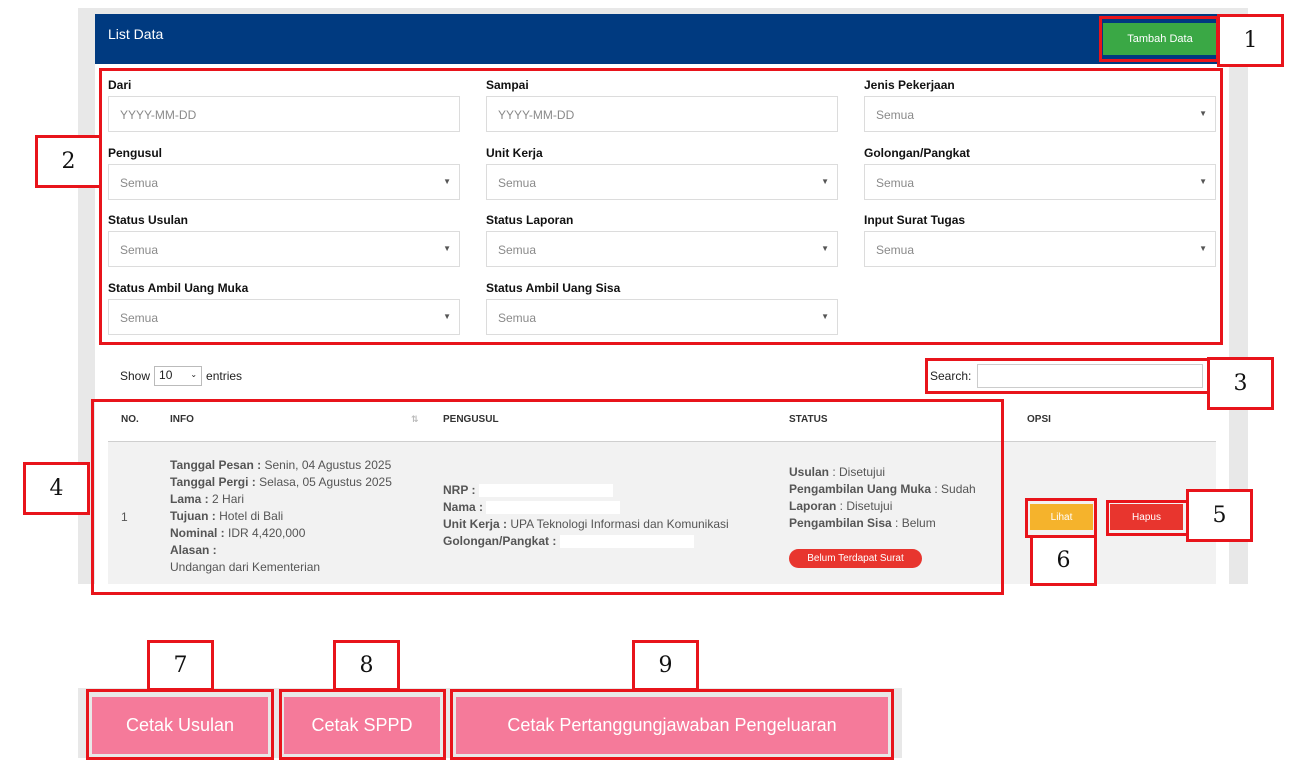  Describe the element at coordinates (665, 665) in the screenshot. I see `annotation-label-9: 9` at that location.